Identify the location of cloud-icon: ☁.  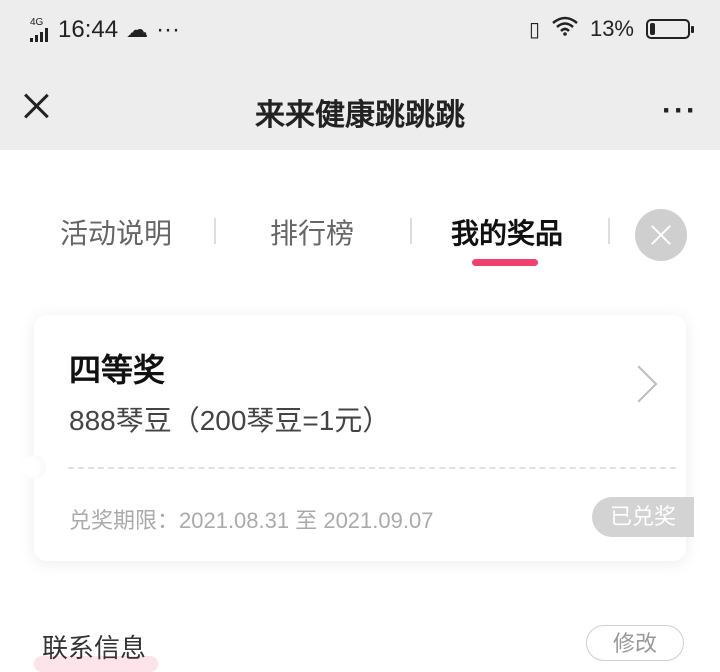
(137, 29).